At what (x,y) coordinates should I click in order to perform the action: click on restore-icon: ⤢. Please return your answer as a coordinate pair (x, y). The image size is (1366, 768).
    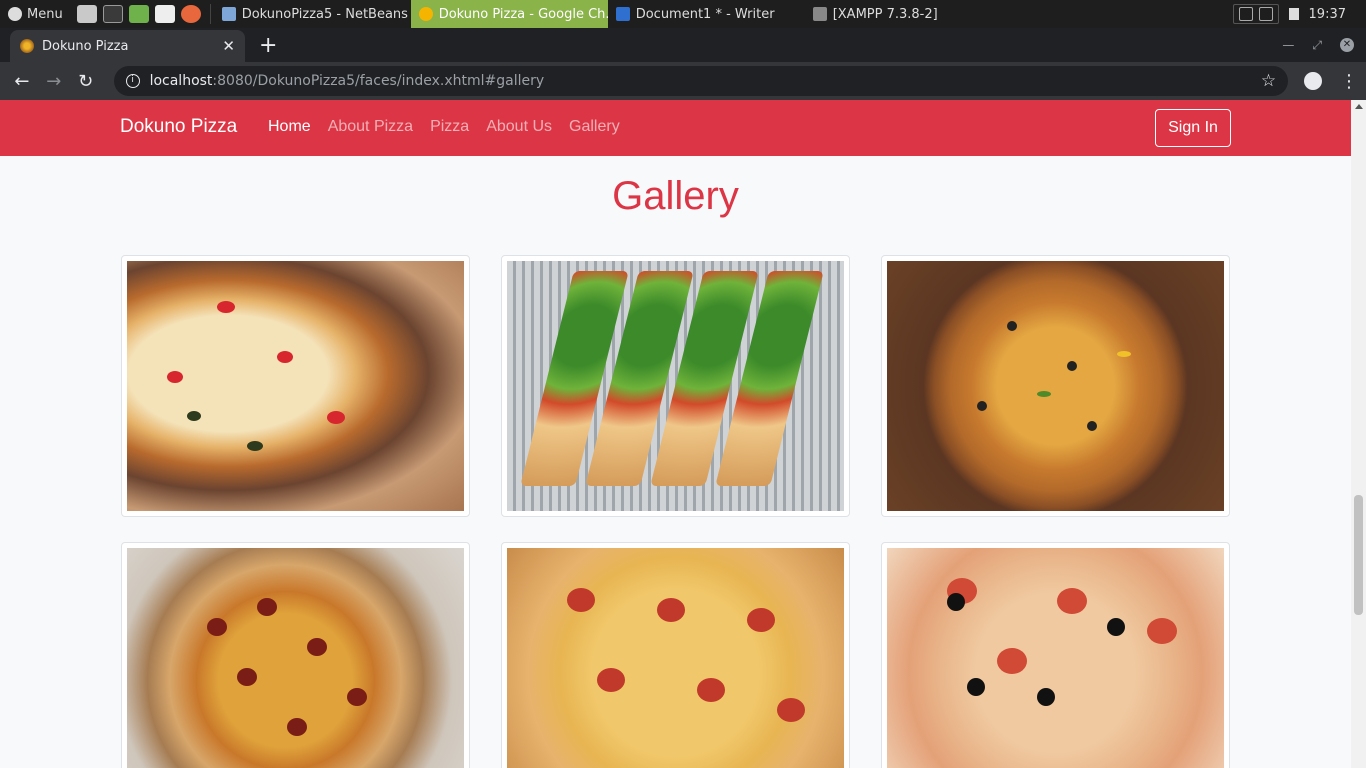
    Looking at the image, I should click on (1317, 45).